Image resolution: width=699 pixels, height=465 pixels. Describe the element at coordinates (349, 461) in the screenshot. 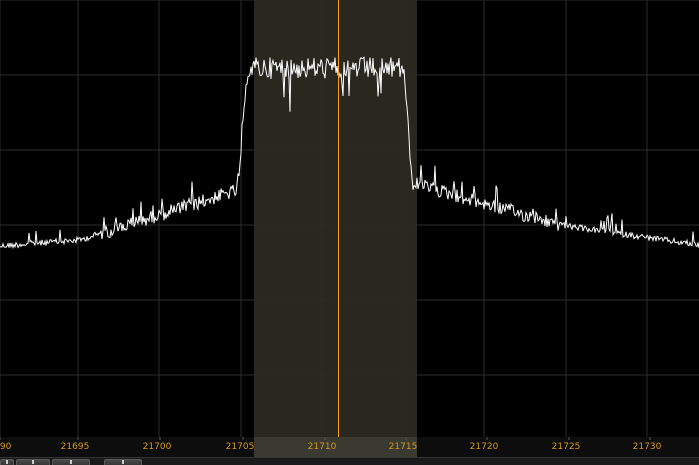

I see `bottom-toolbar` at that location.